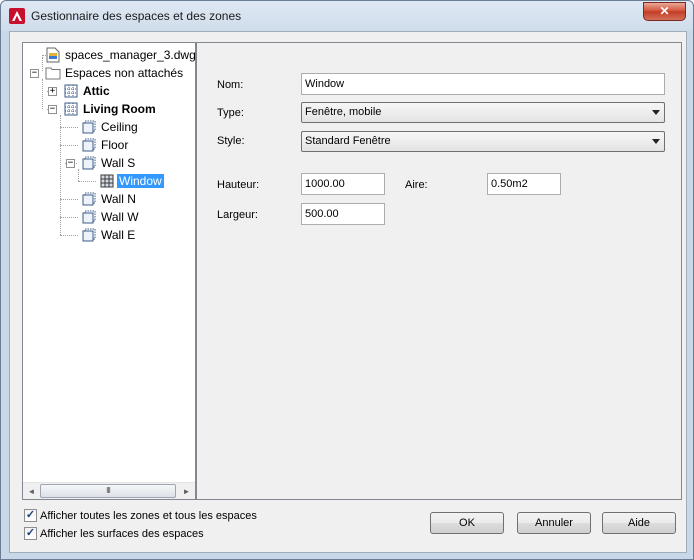  What do you see at coordinates (107, 181) in the screenshot?
I see `window-opening-icon` at bounding box center [107, 181].